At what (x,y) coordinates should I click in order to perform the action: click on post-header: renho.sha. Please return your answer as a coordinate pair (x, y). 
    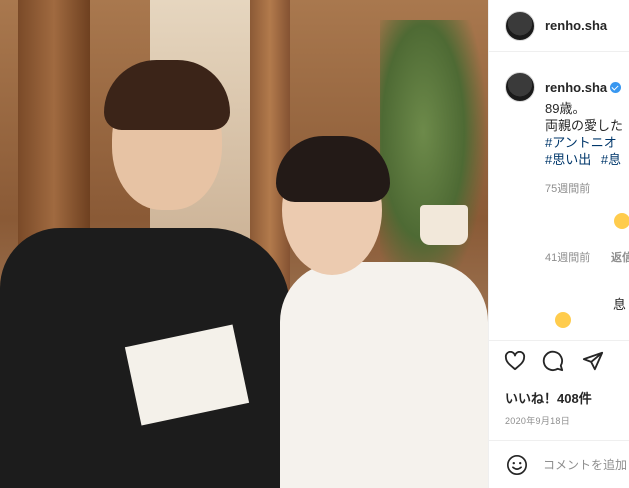
    Looking at the image, I should click on (559, 26).